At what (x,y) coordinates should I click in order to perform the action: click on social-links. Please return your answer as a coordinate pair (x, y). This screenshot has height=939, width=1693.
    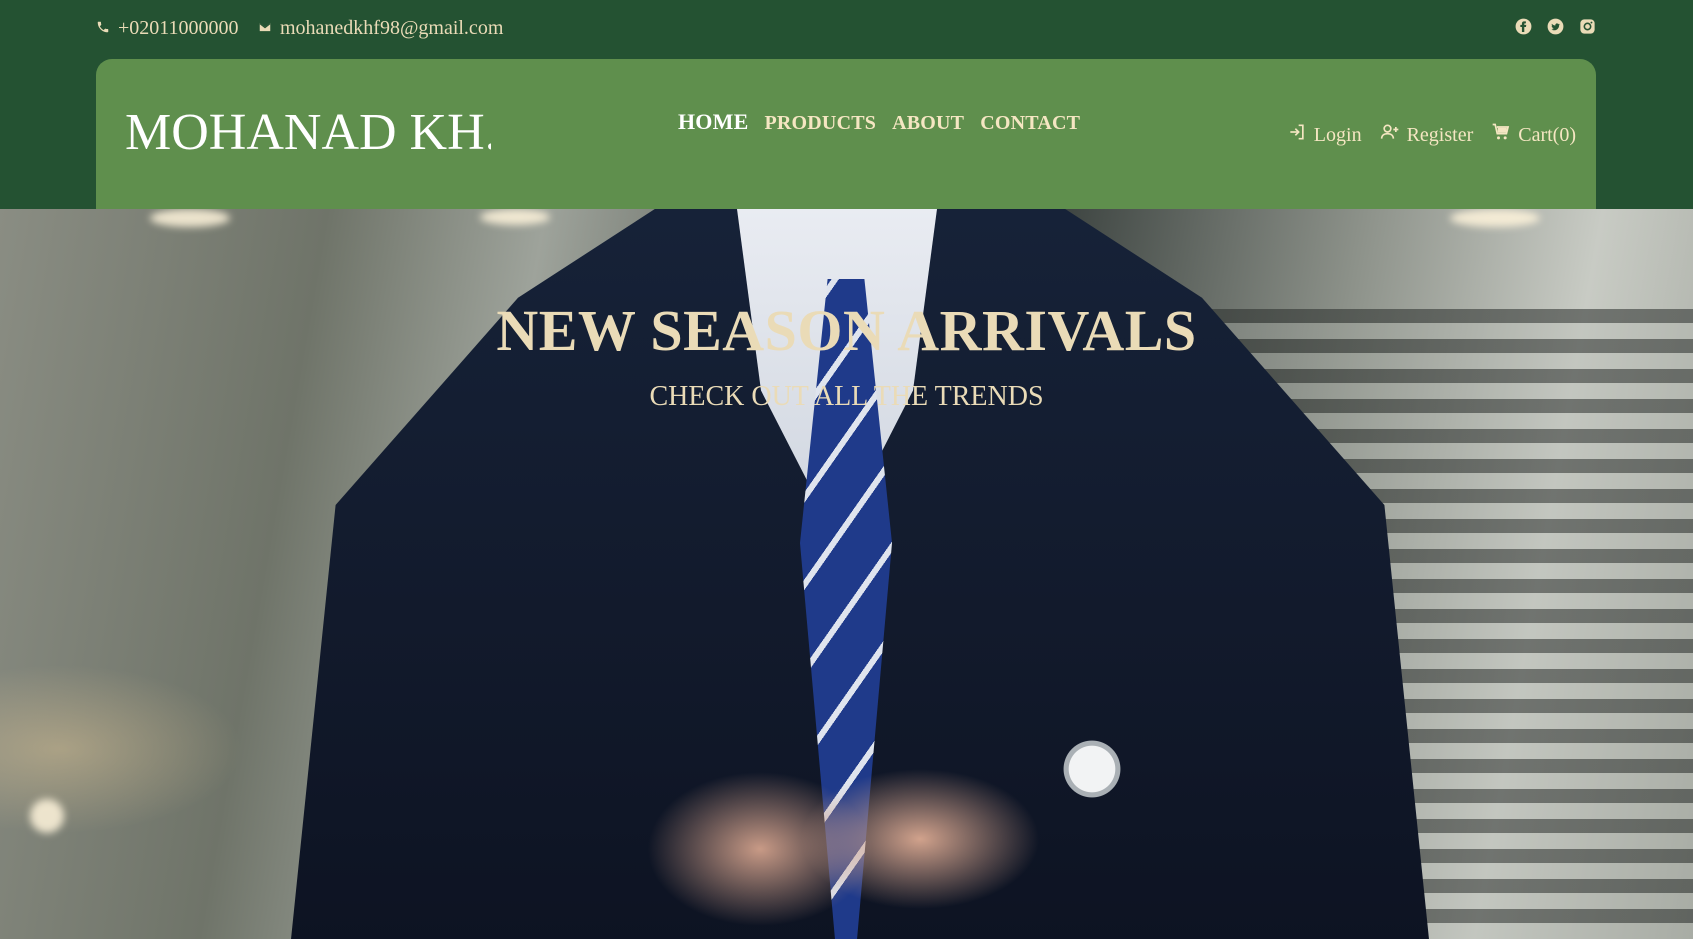
    Looking at the image, I should click on (1555, 26).